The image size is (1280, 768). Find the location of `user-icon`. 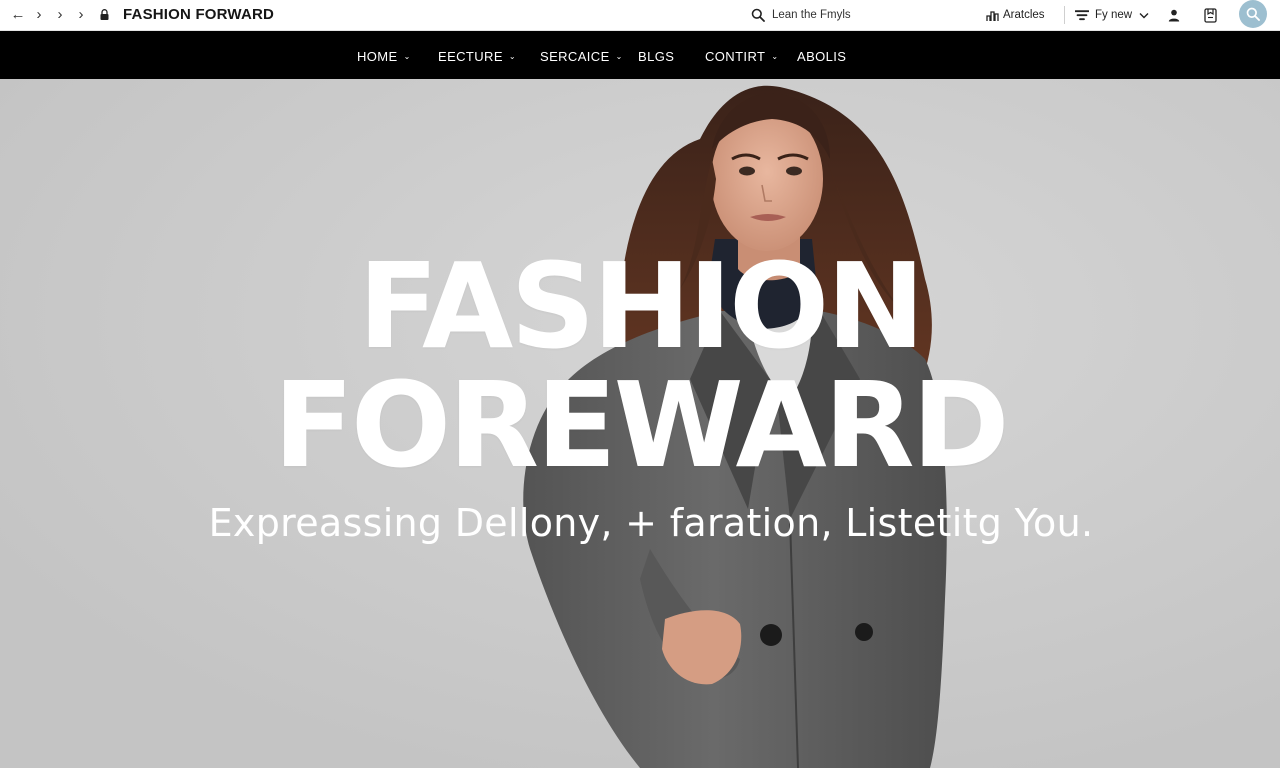

user-icon is located at coordinates (1174, 15).